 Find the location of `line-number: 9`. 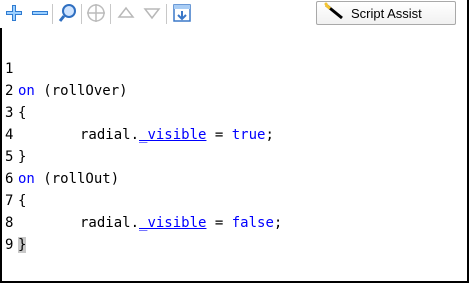

line-number: 9 is located at coordinates (9, 245).